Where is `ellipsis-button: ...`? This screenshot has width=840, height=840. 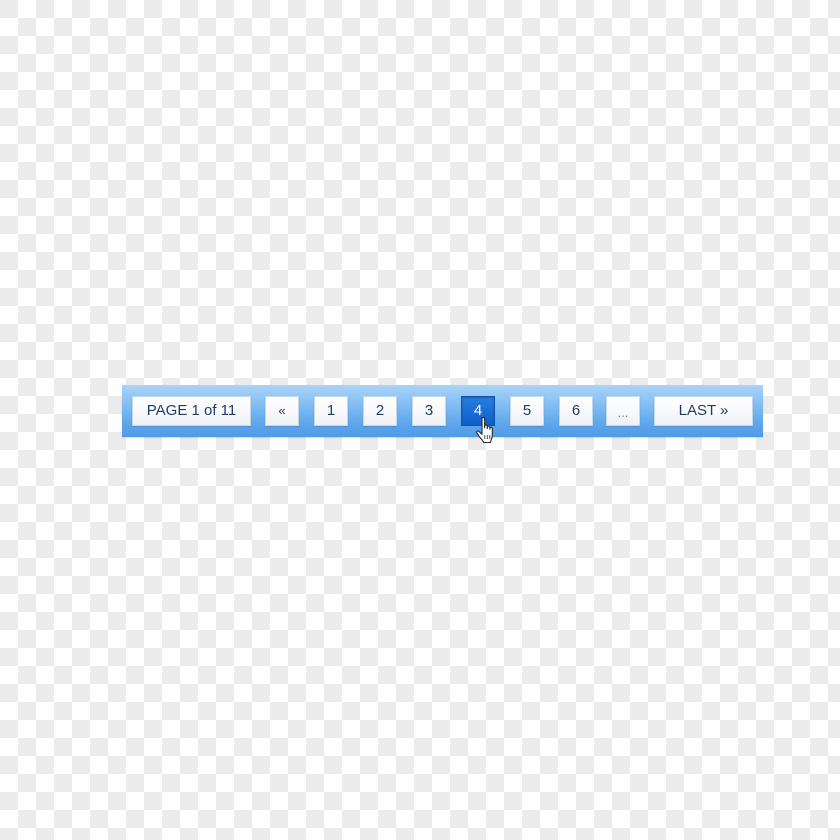
ellipsis-button: ... is located at coordinates (623, 411).